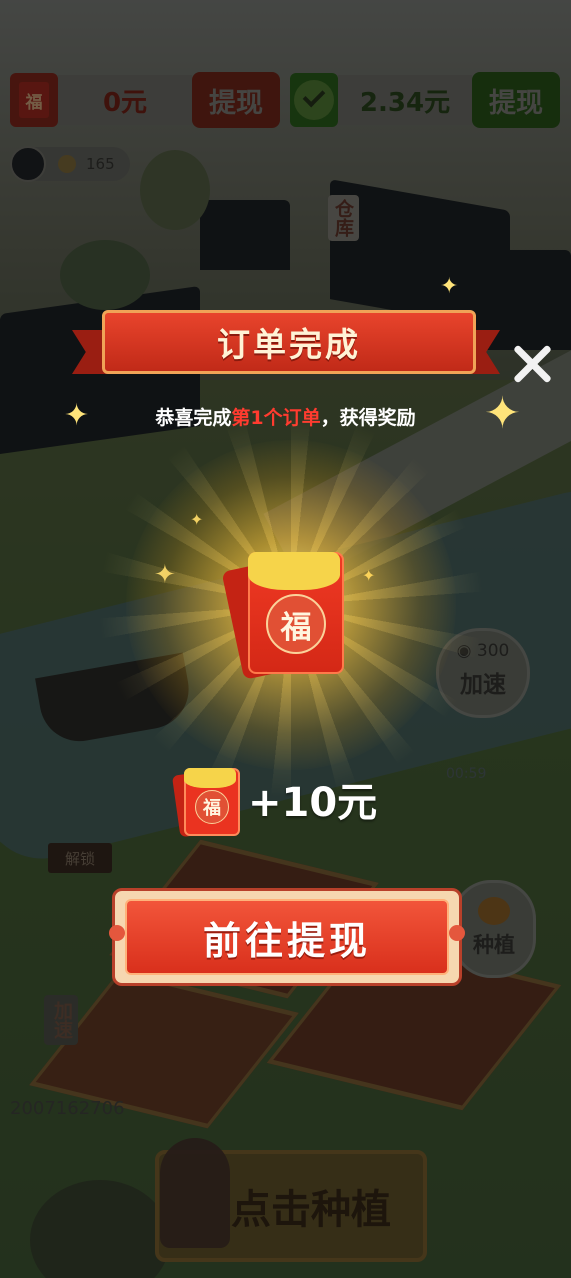 The width and height of the screenshot is (571, 1278). Describe the element at coordinates (532, 364) in the screenshot. I see `close-icon` at that location.